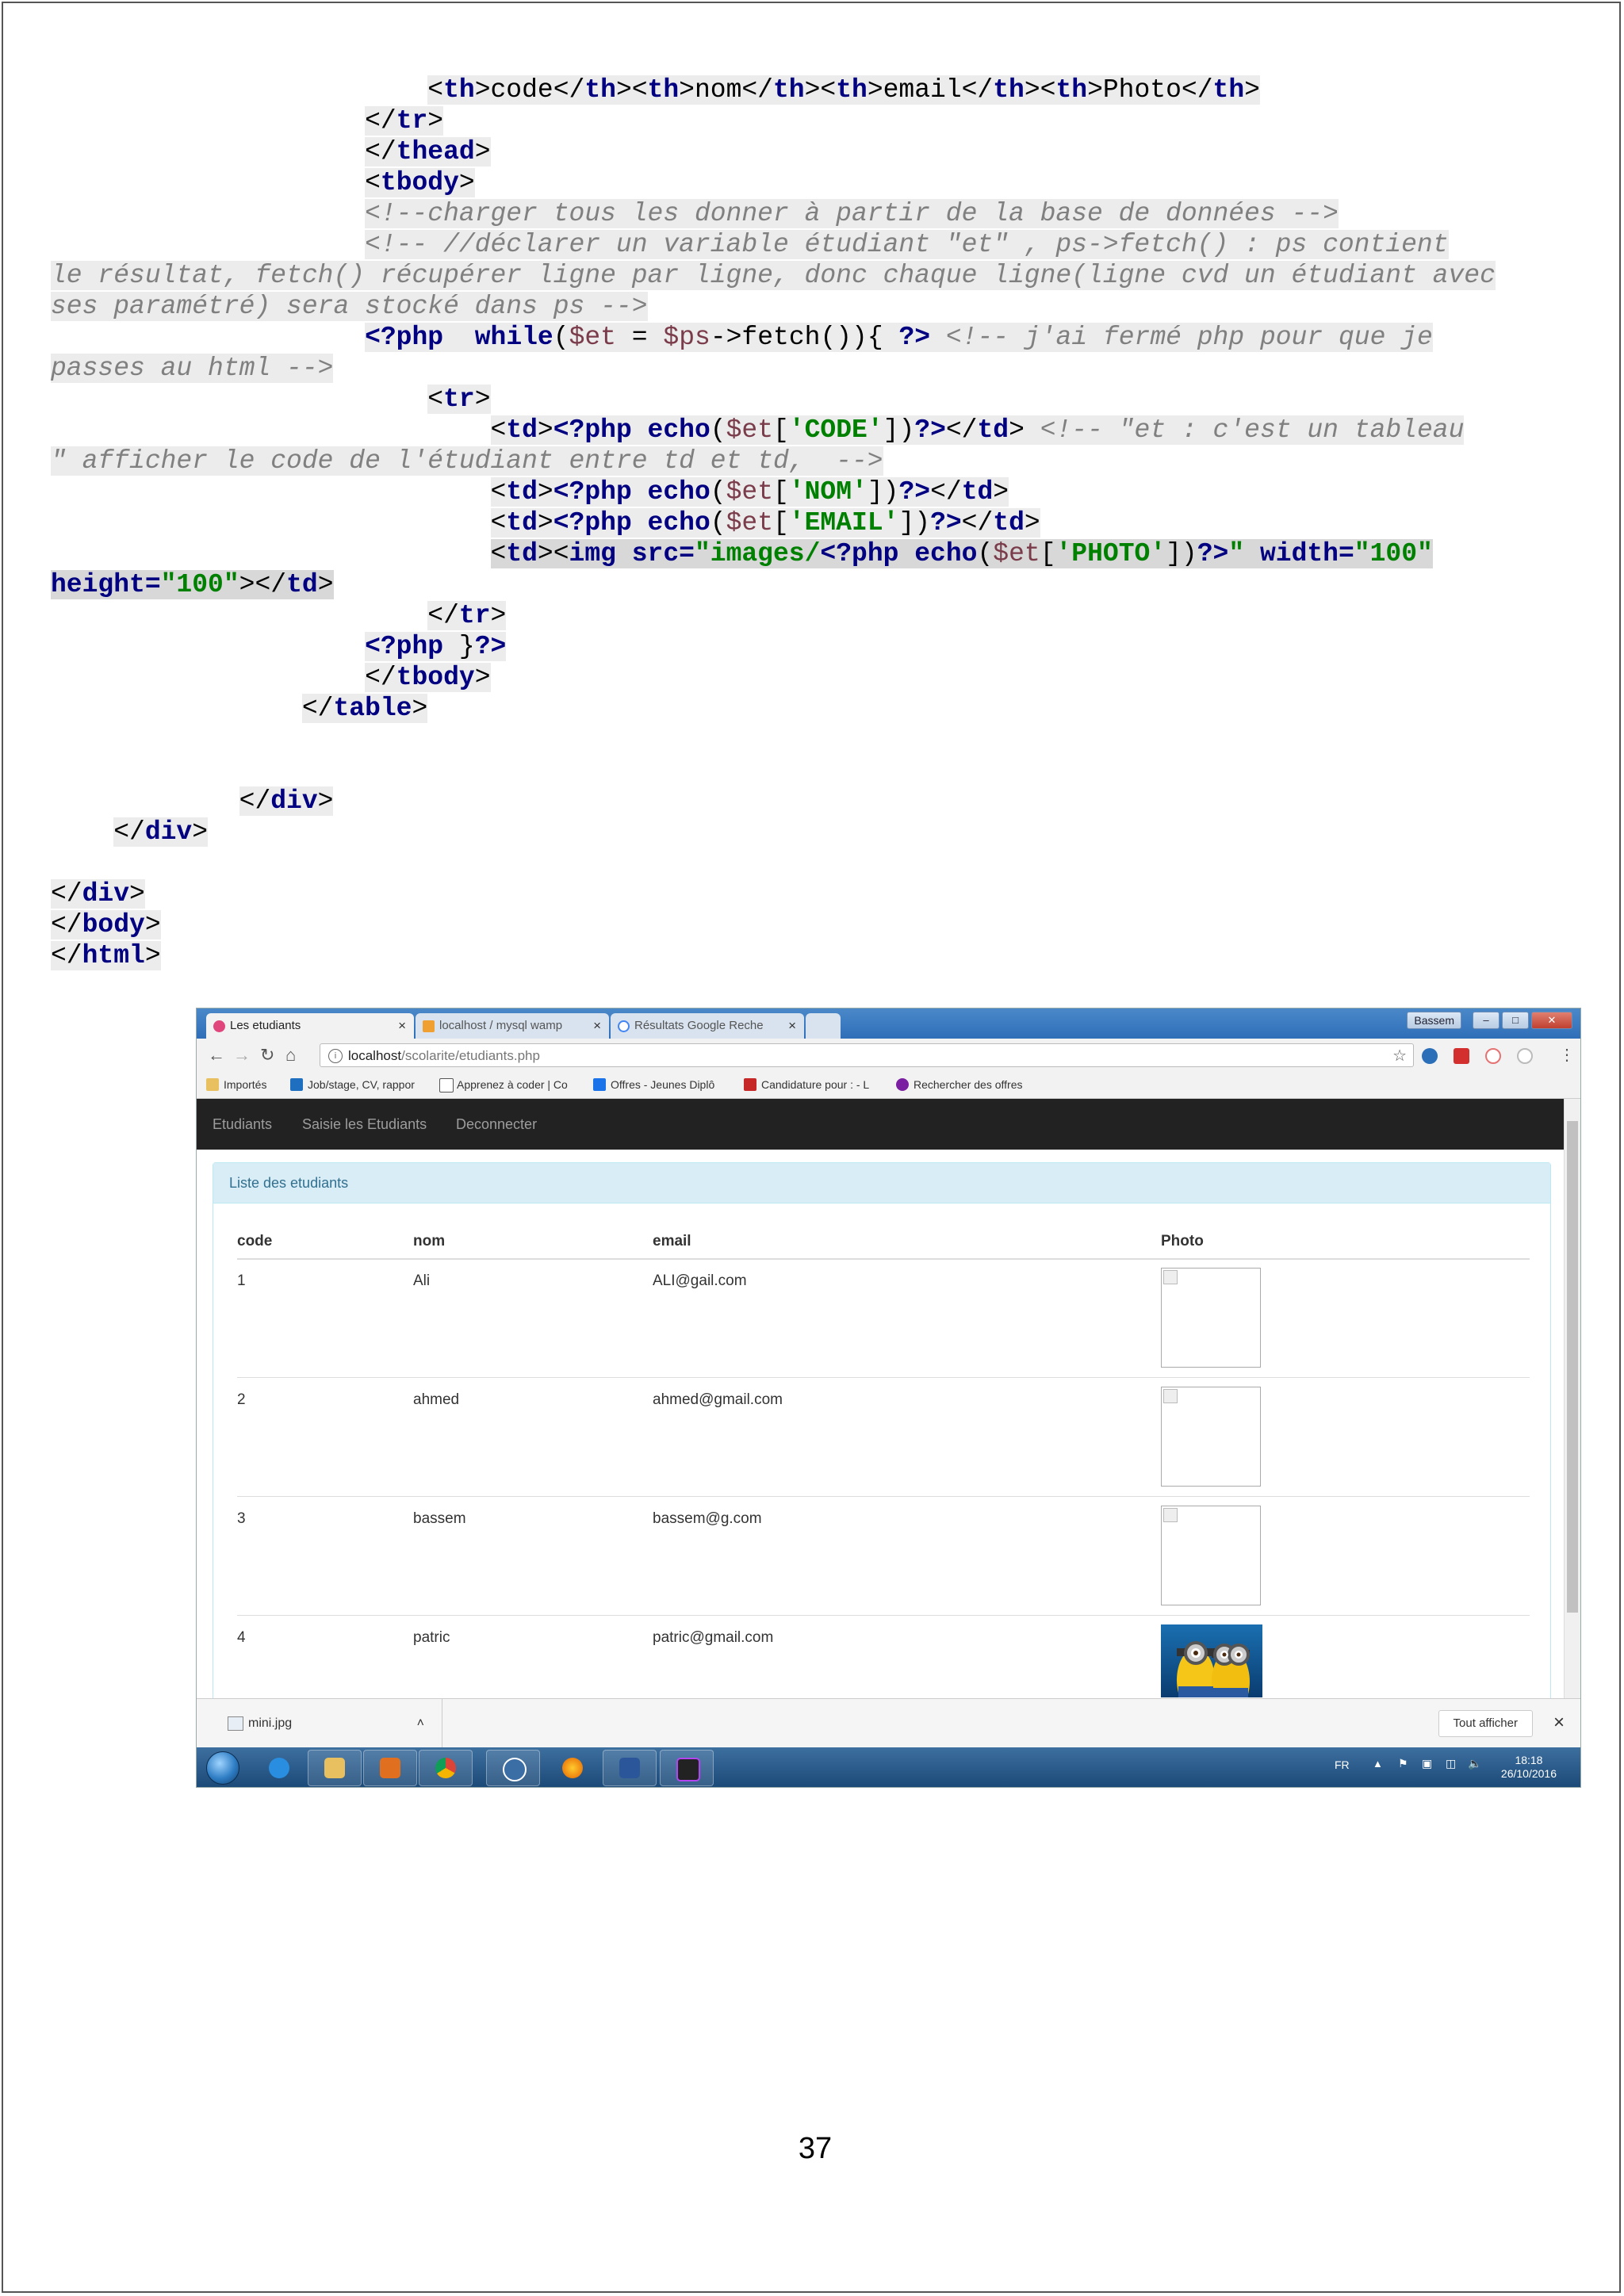 The height and width of the screenshot is (2296, 1624). What do you see at coordinates (1451, 1764) in the screenshot?
I see `network-icon: ◫` at bounding box center [1451, 1764].